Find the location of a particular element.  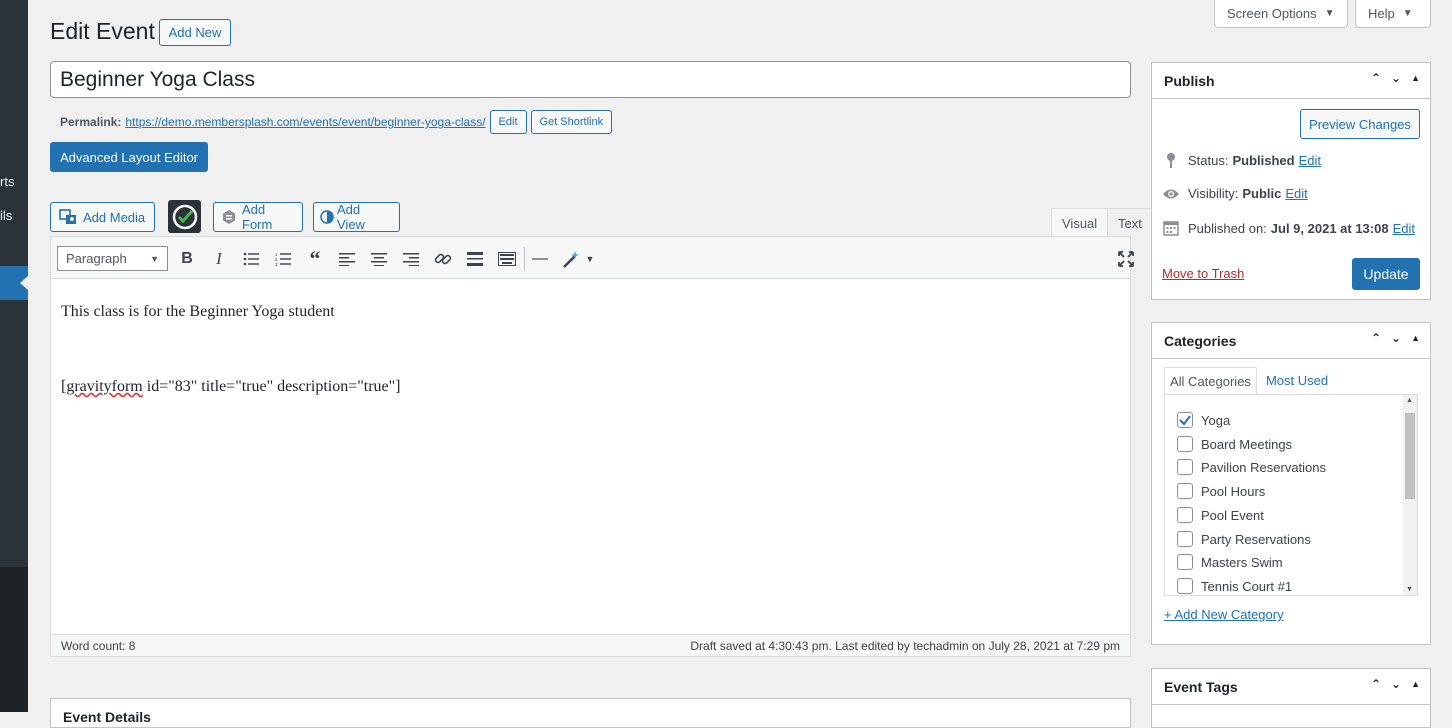

category-label: Pavilion Reservations is located at coordinates (1264, 467).